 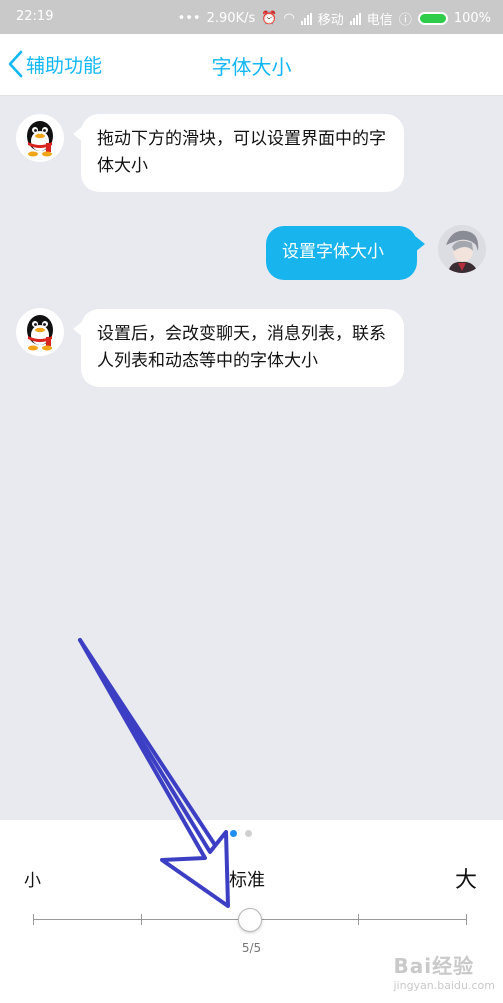 What do you see at coordinates (238, 348) in the screenshot?
I see `message-bubble-3: 设置后，会改变聊天，消息列表，联系人列表和动态等中的字体大小` at bounding box center [238, 348].